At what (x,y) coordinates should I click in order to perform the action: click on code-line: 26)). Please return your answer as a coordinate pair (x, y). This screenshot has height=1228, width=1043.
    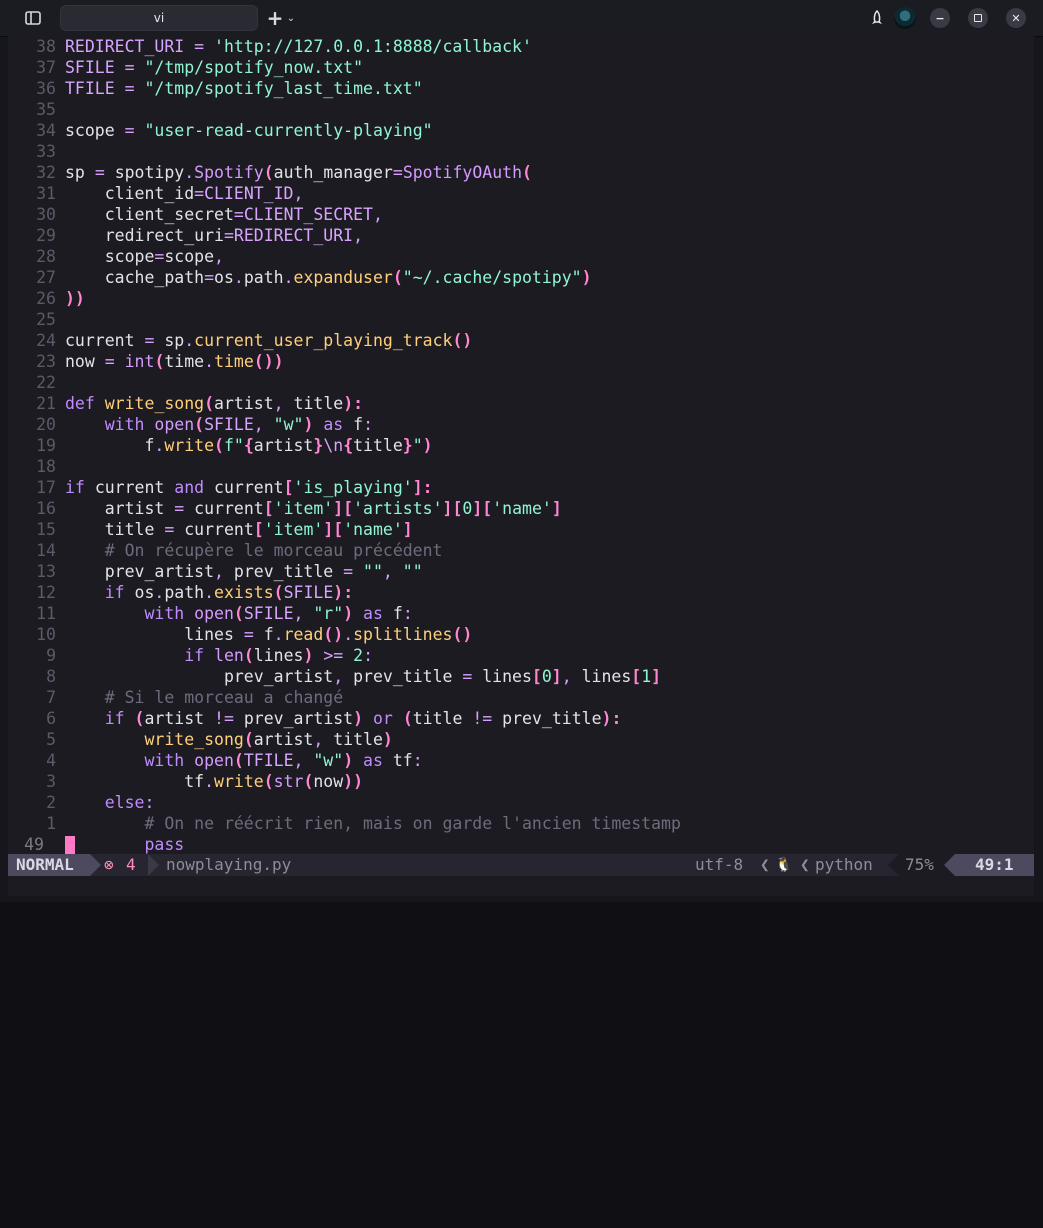
    Looking at the image, I should click on (521, 298).